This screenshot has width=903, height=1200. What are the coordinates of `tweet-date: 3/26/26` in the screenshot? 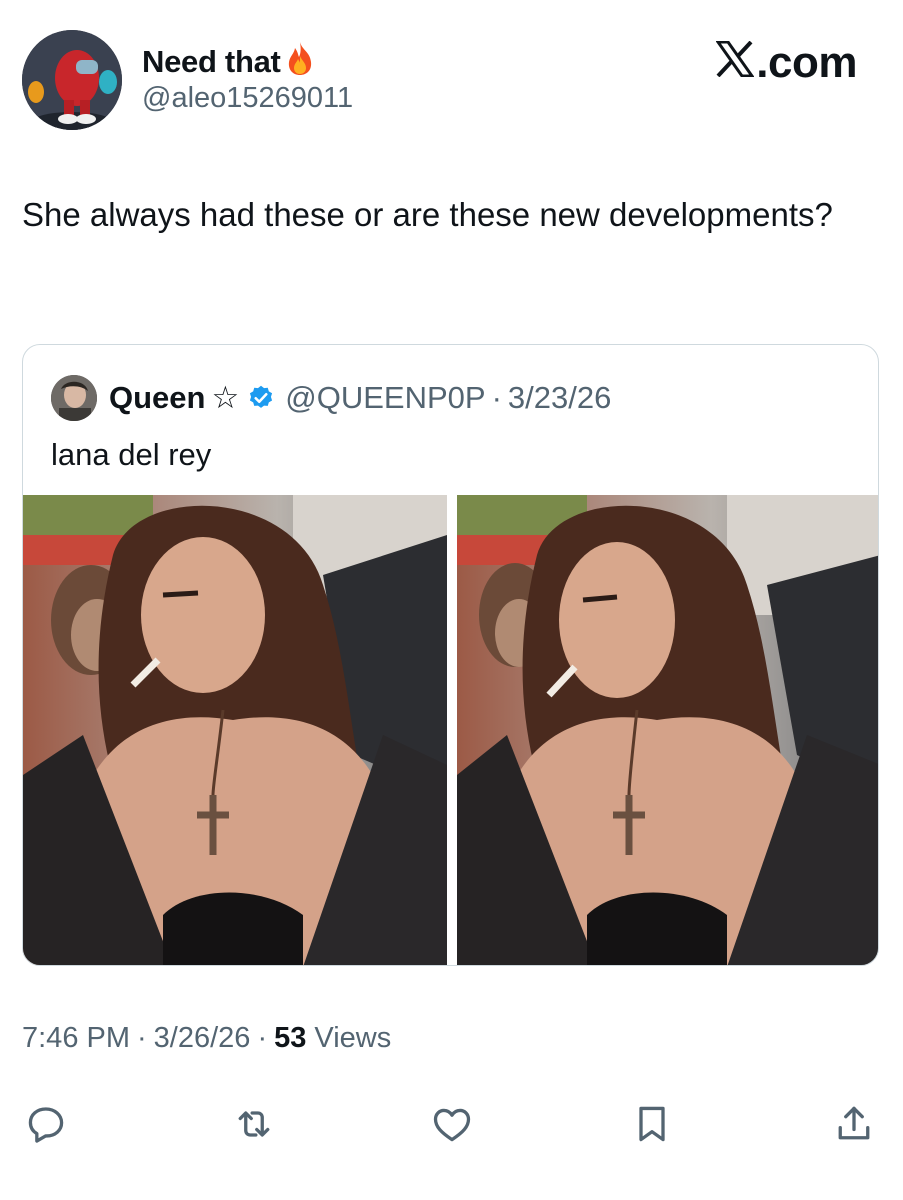 It's located at (202, 1038).